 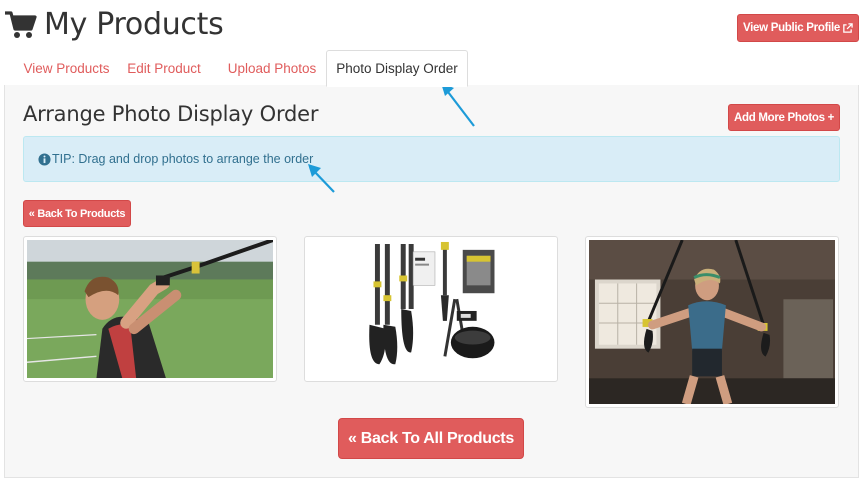 What do you see at coordinates (171, 114) in the screenshot?
I see `section-title: Arrange Photo Display Order` at bounding box center [171, 114].